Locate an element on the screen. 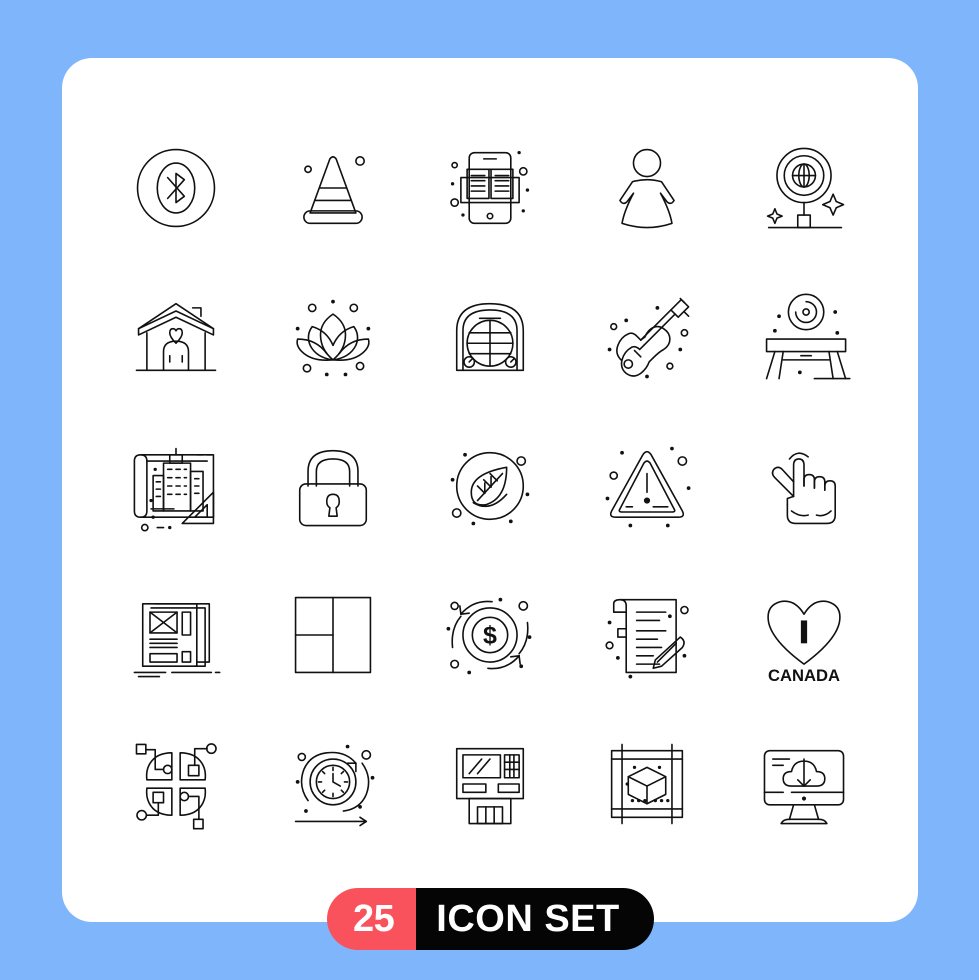  fan-heater-icon is located at coordinates (490, 337).